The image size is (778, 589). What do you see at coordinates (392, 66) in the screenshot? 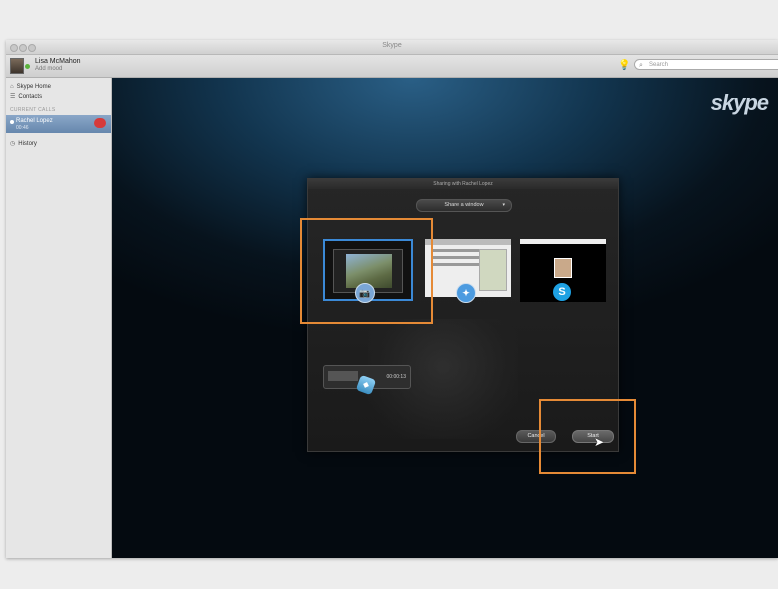
I see `toolbar: Lisa McMahon Add mood 💡 ⌕ Search` at bounding box center [392, 66].